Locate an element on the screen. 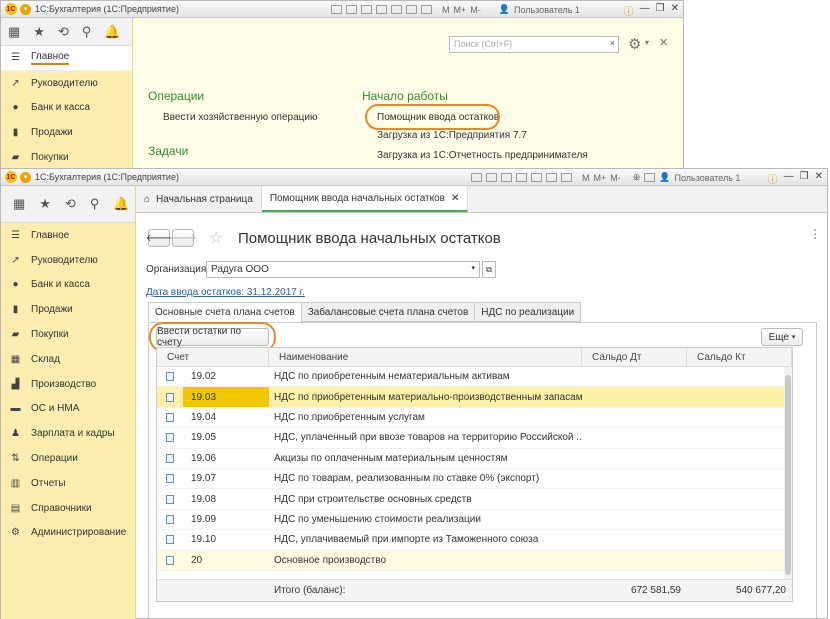  col-account: Счет is located at coordinates (213, 357).